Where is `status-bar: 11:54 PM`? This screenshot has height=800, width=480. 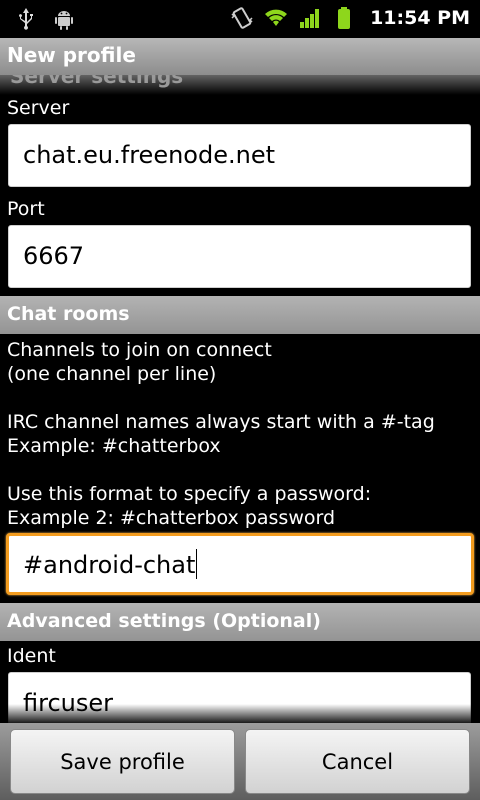 status-bar: 11:54 PM is located at coordinates (240, 19).